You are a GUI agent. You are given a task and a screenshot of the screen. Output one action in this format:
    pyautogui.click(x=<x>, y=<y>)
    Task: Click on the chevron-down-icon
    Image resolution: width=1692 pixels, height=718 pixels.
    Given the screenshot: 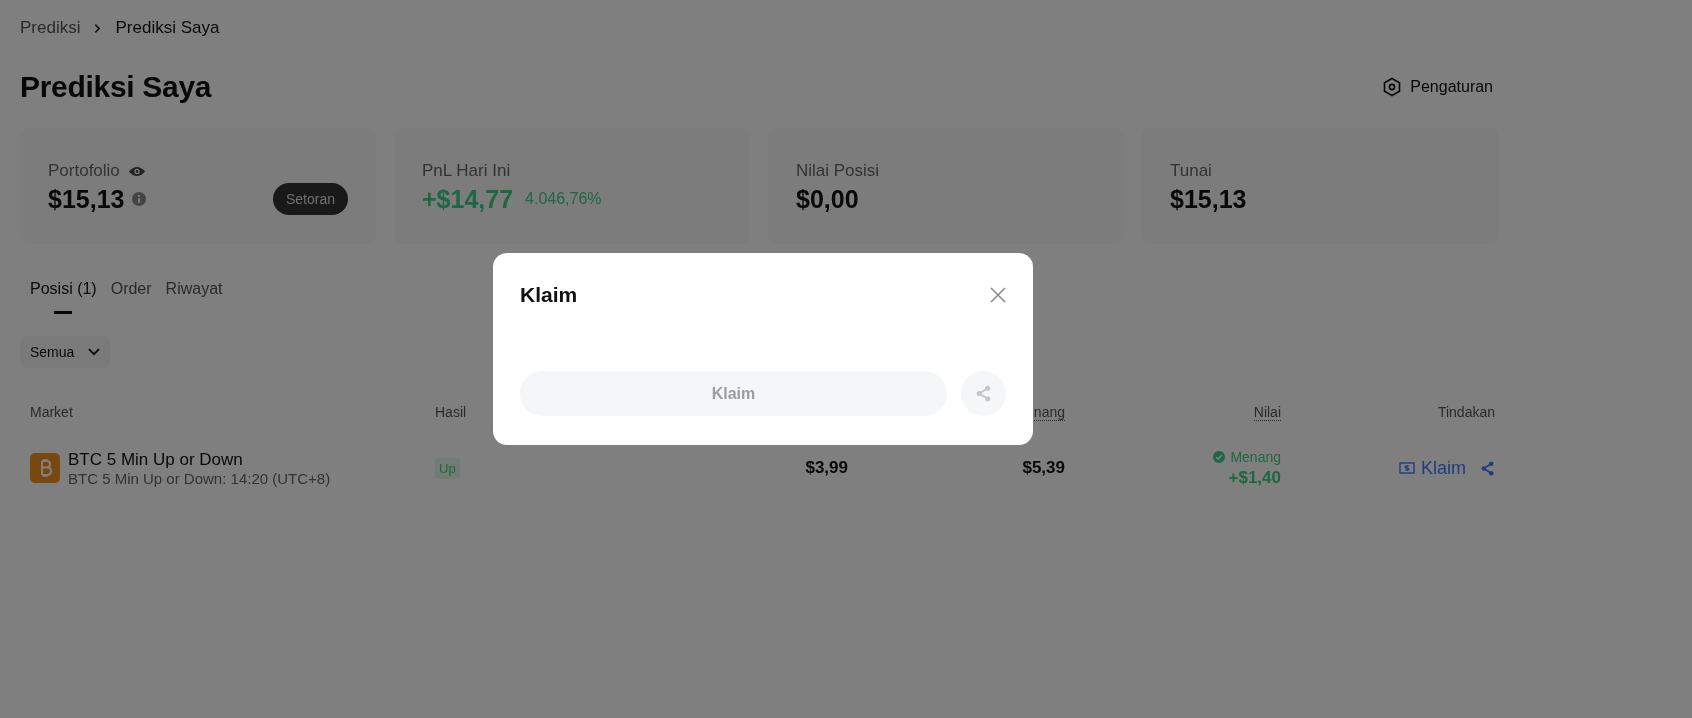 What is the action you would take?
    pyautogui.click(x=94, y=352)
    